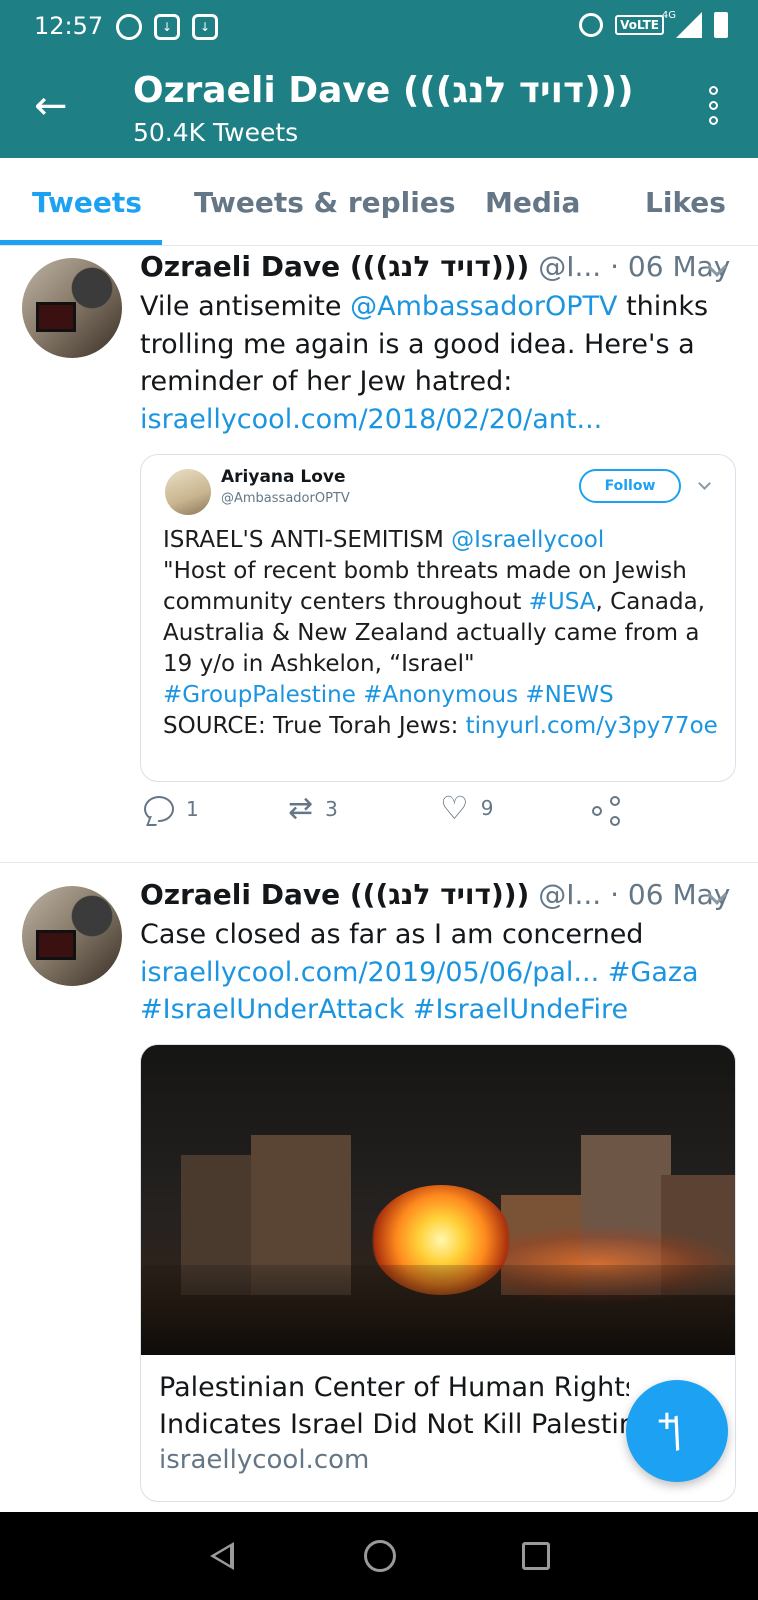  I want to click on retweet-action: ⇄ 3, so click(313, 809).